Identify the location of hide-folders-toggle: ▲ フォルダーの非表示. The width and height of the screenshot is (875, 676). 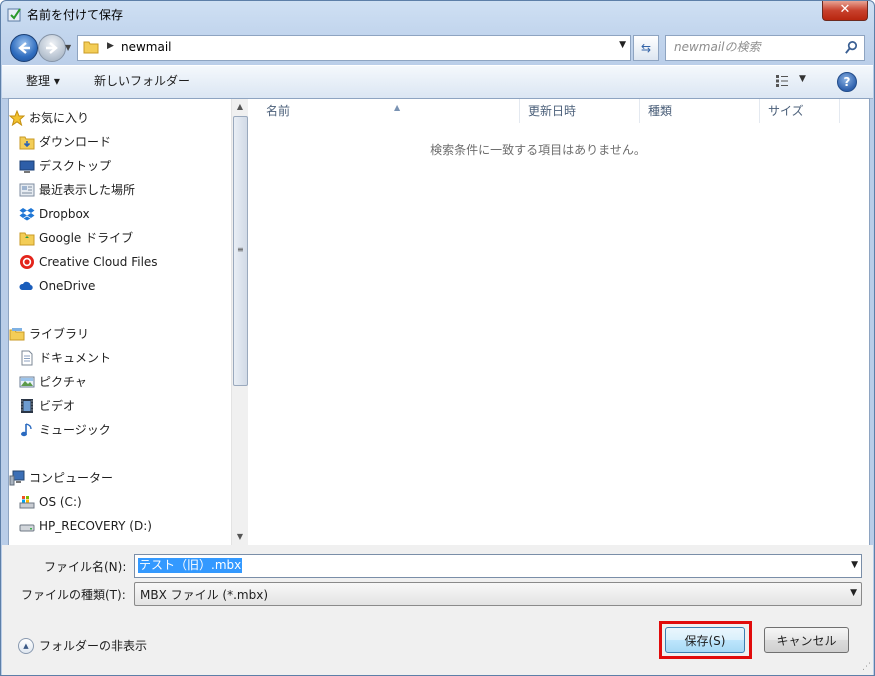
(82, 645).